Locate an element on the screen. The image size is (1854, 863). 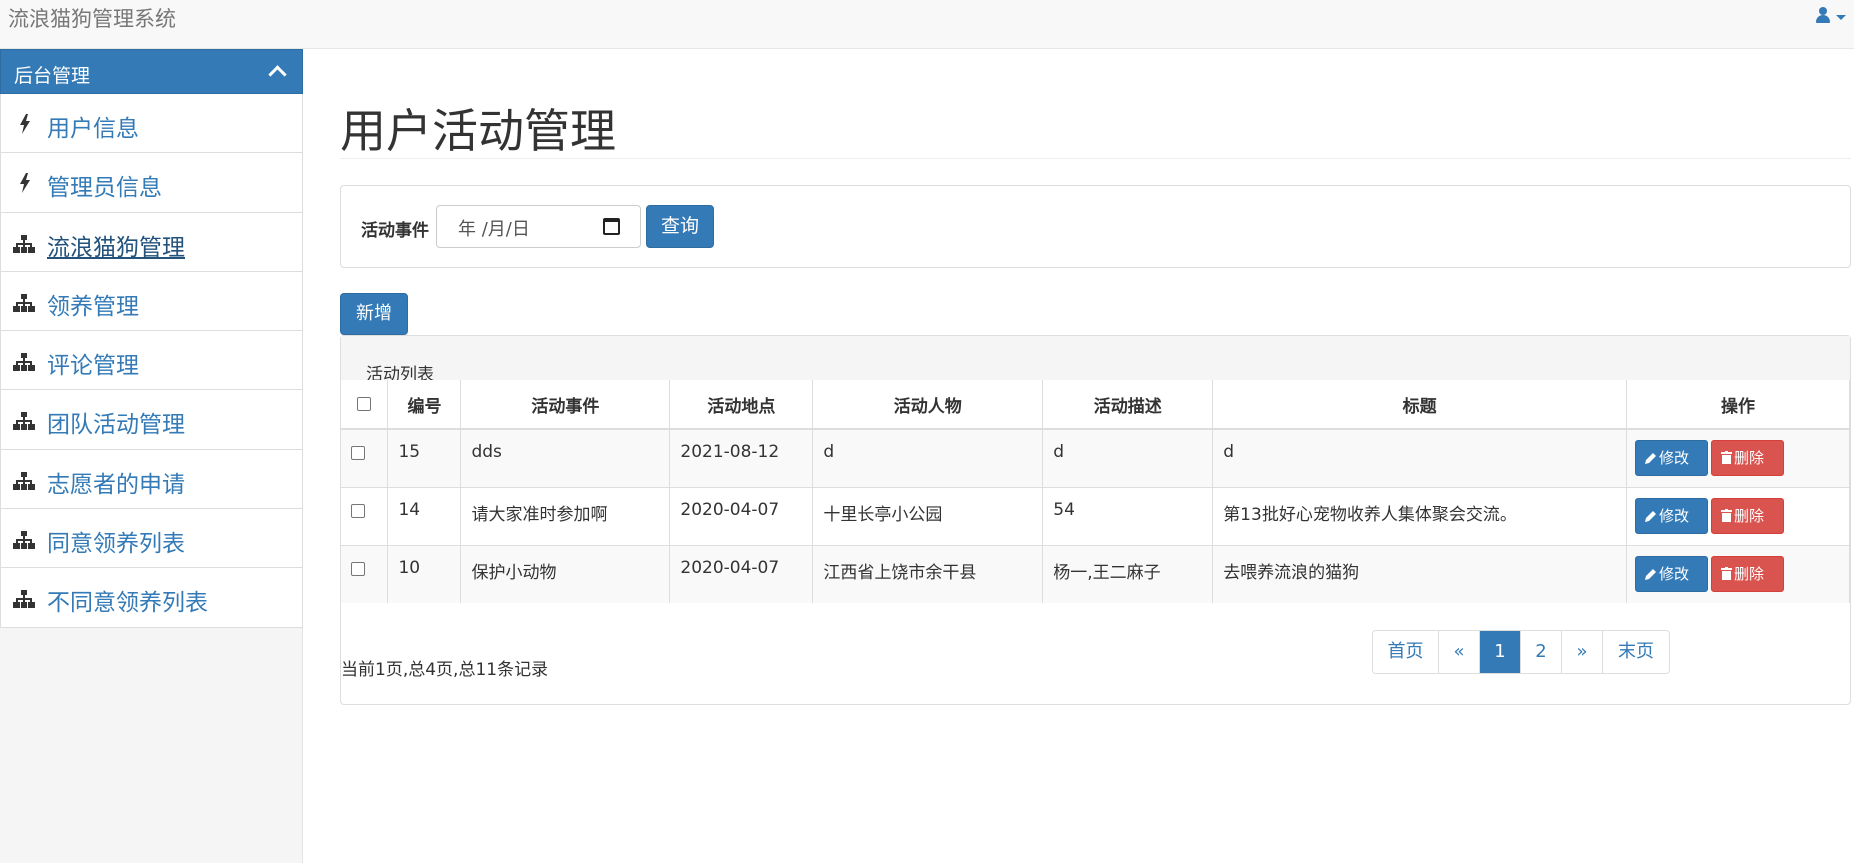
sidebar-item-team-activities: 团队活动管理 is located at coordinates (151, 420).